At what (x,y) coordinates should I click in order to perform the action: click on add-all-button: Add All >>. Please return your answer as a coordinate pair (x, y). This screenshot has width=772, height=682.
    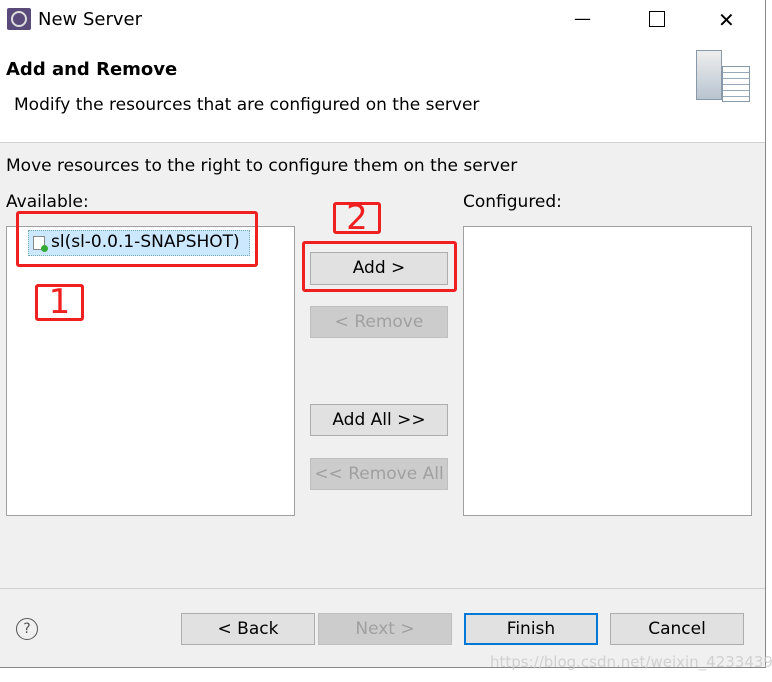
    Looking at the image, I should click on (379, 420).